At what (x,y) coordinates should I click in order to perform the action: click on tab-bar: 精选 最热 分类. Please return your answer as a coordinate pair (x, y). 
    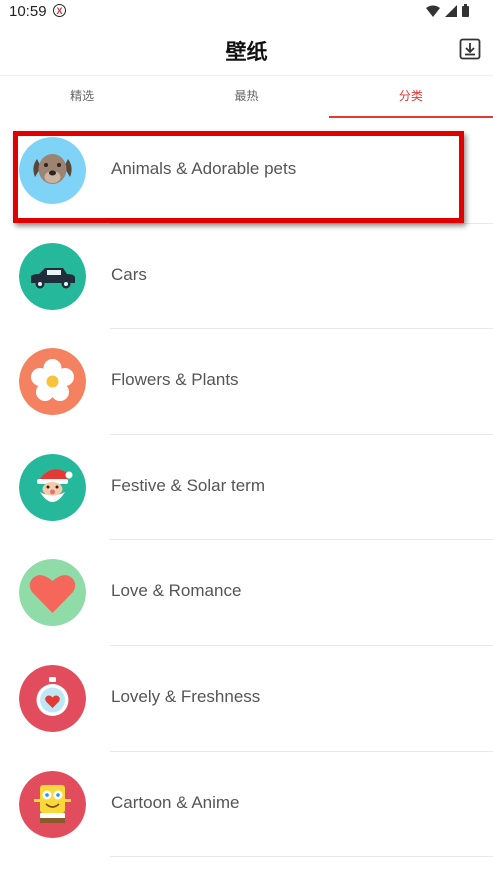
    Looking at the image, I should click on (246, 96).